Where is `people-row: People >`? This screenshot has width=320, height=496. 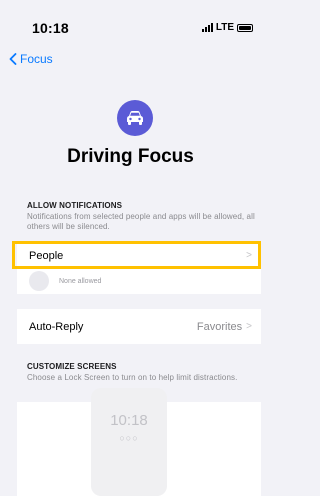
people-row: People > is located at coordinates (139, 255).